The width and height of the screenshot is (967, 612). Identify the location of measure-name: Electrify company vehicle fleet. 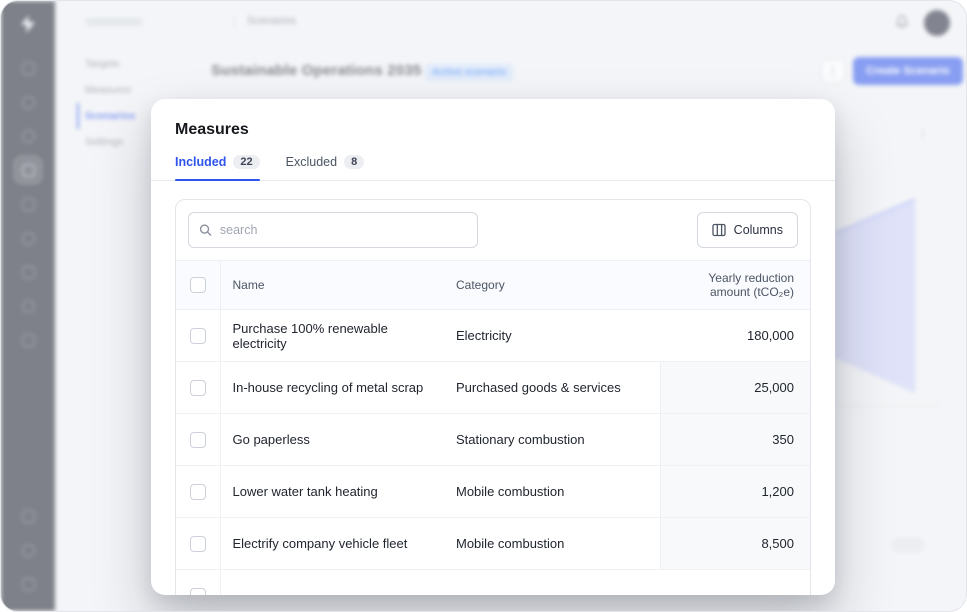
(332, 543).